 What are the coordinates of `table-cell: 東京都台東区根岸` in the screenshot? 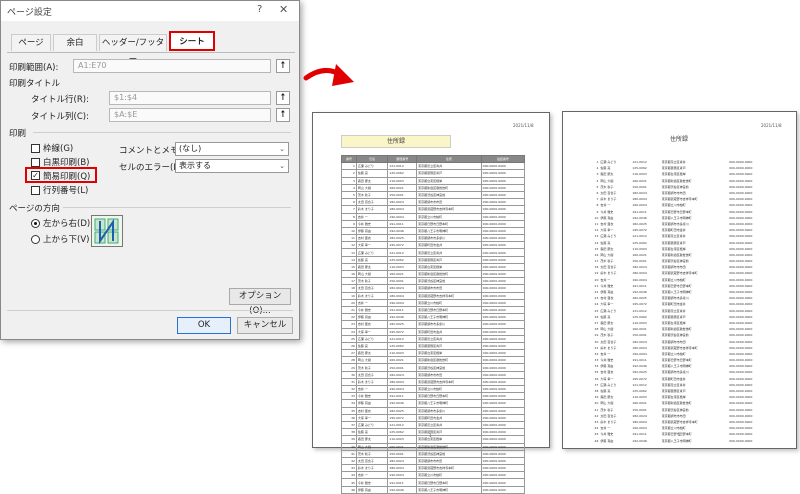 It's located at (449, 353).